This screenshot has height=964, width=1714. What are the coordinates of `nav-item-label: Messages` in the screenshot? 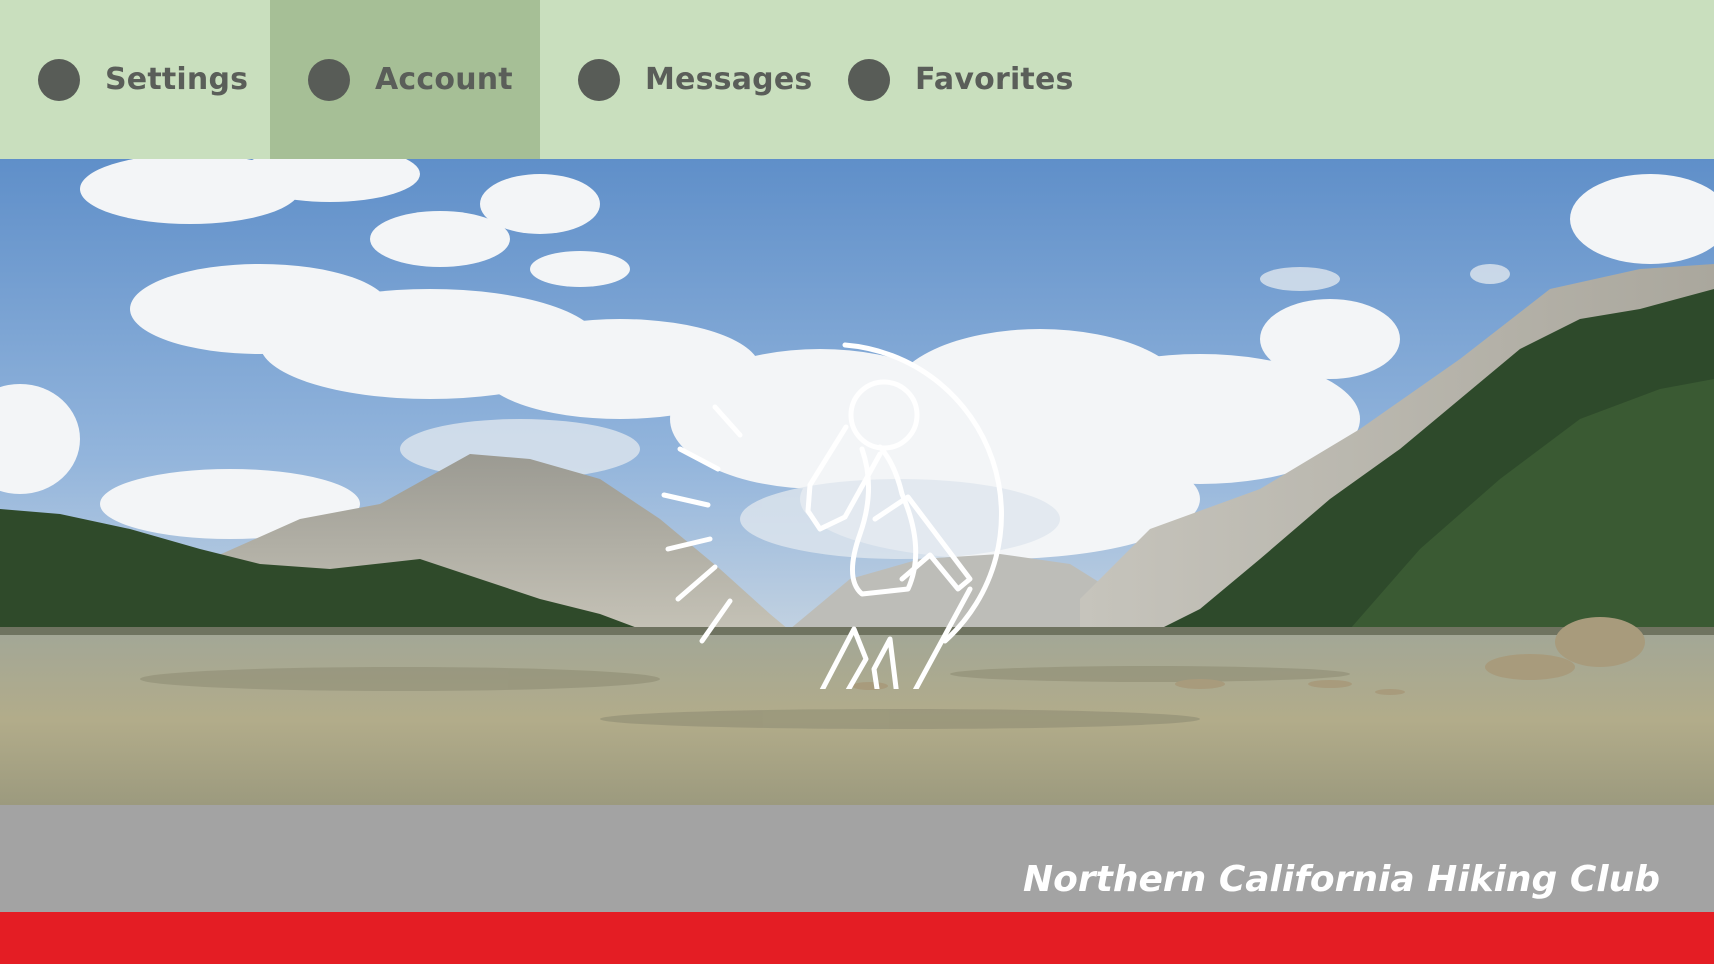 It's located at (729, 79).